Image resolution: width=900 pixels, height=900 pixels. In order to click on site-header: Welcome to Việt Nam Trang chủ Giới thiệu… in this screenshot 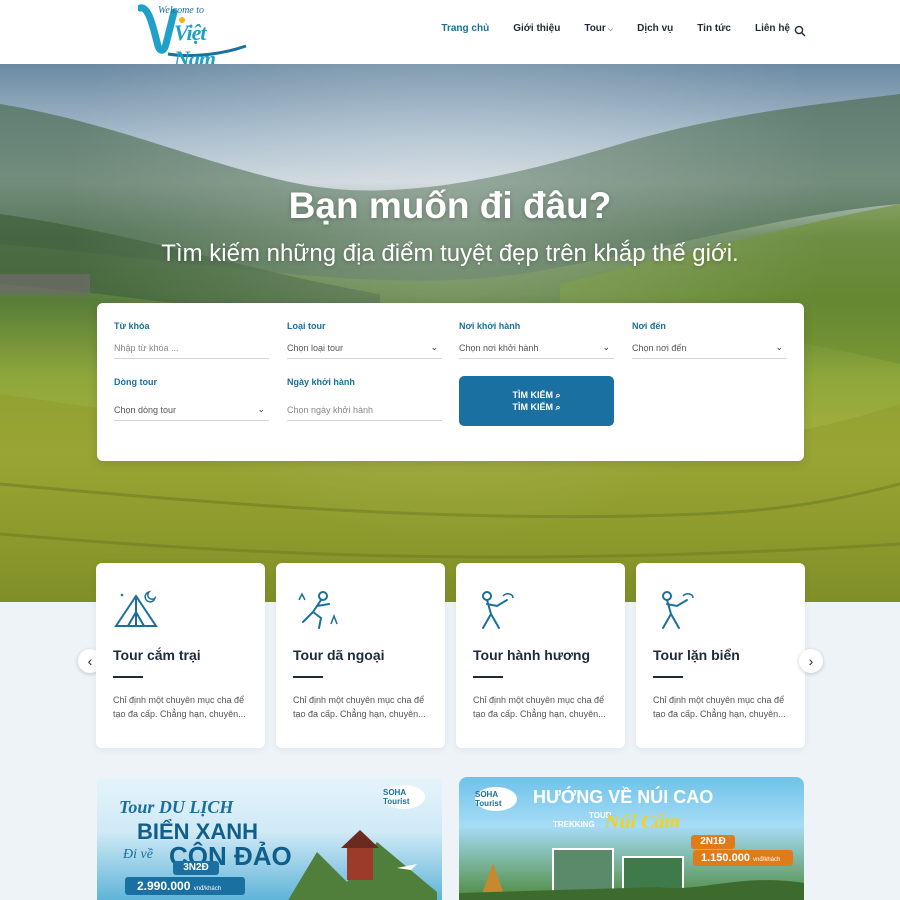, I will do `click(450, 35)`.